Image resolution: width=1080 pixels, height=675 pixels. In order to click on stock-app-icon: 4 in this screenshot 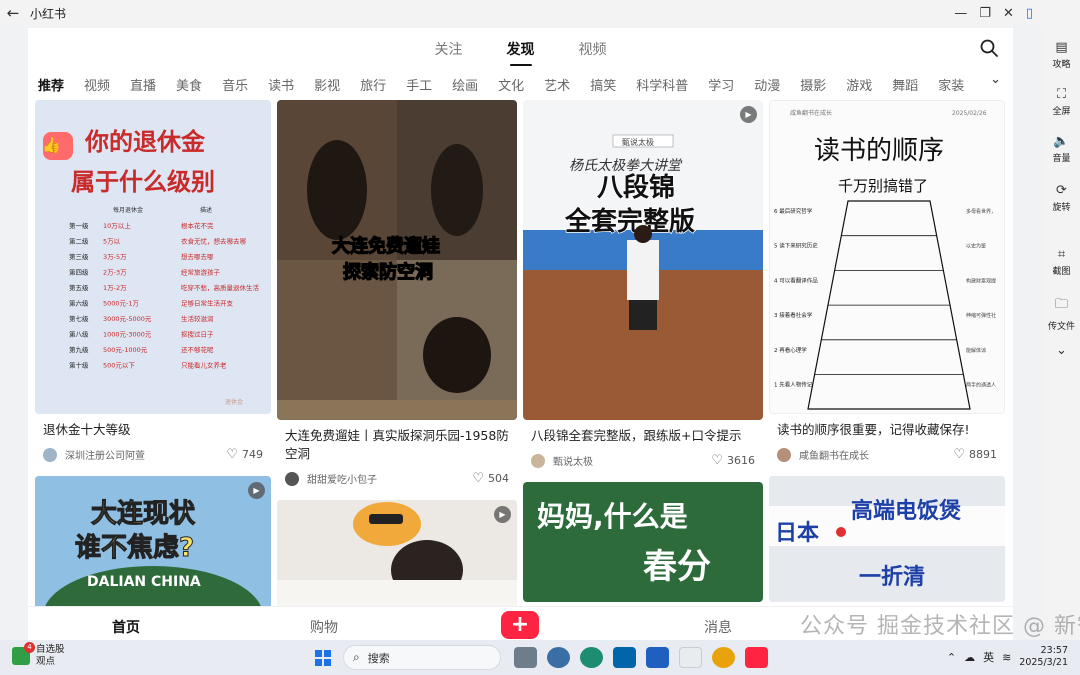, I will do `click(23, 653)`.